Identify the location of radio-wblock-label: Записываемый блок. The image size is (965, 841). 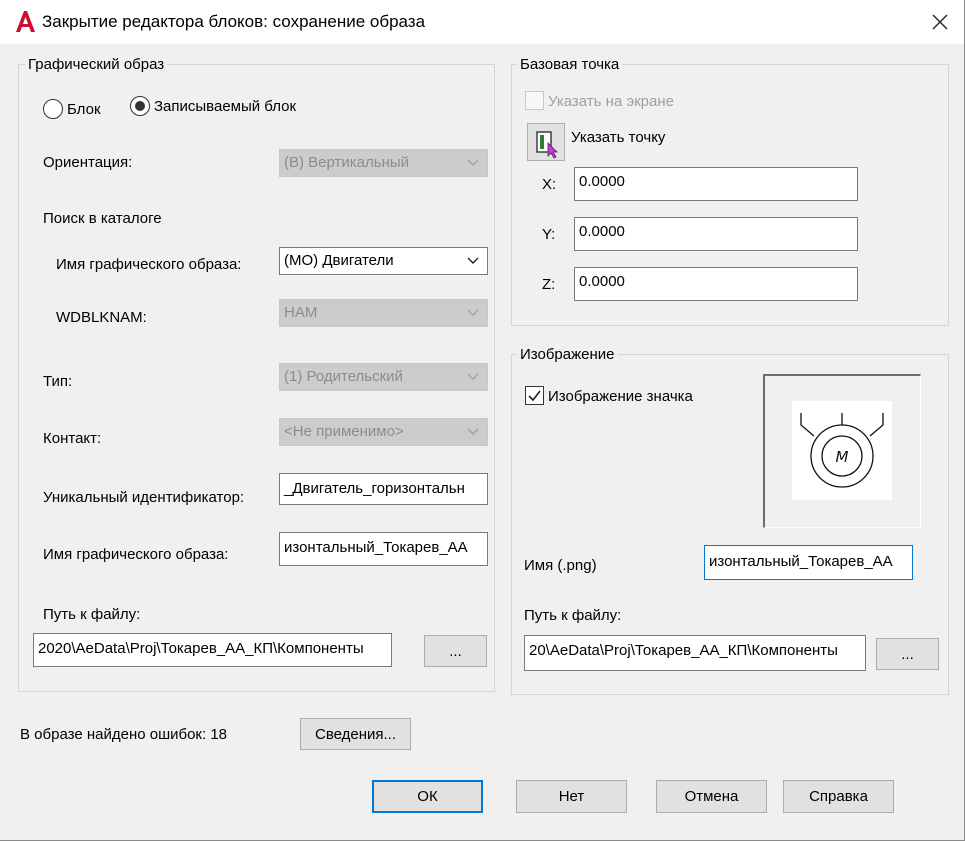
(225, 106).